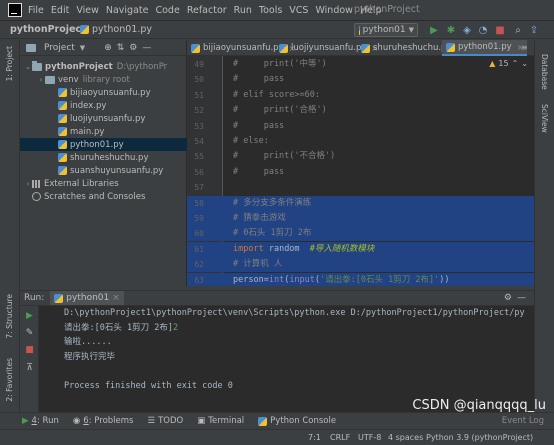  Describe the element at coordinates (103, 157) in the screenshot. I see `tree-item-shuruheshuchu-py: shuruheshuchu.py` at that location.